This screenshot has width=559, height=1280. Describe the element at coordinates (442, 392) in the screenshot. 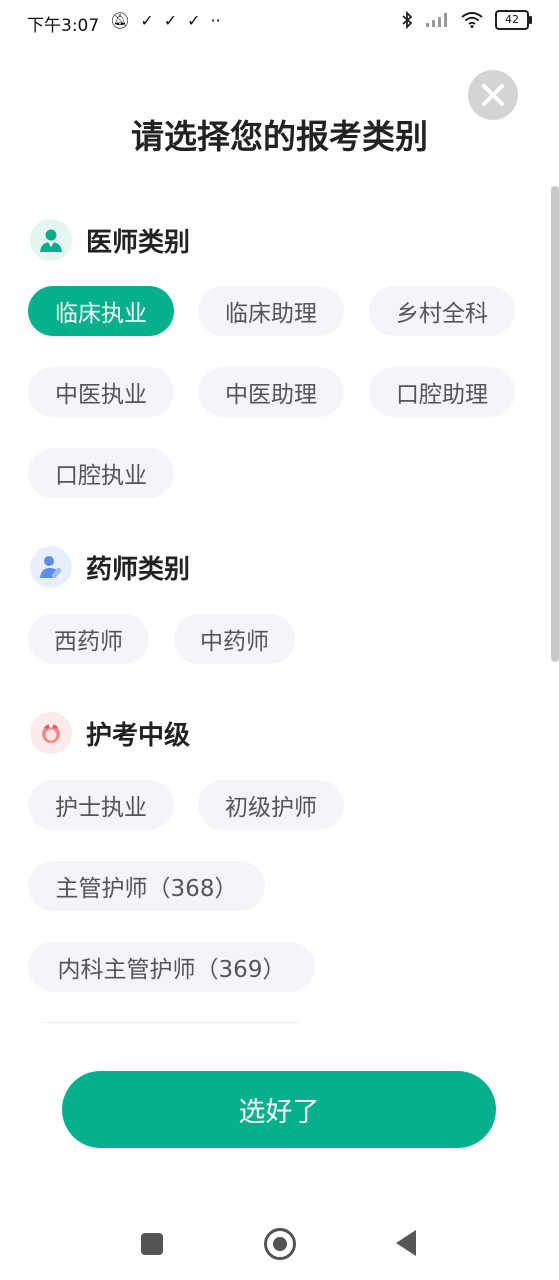

I see `option-chip-dental-assistant: 口腔助理` at that location.